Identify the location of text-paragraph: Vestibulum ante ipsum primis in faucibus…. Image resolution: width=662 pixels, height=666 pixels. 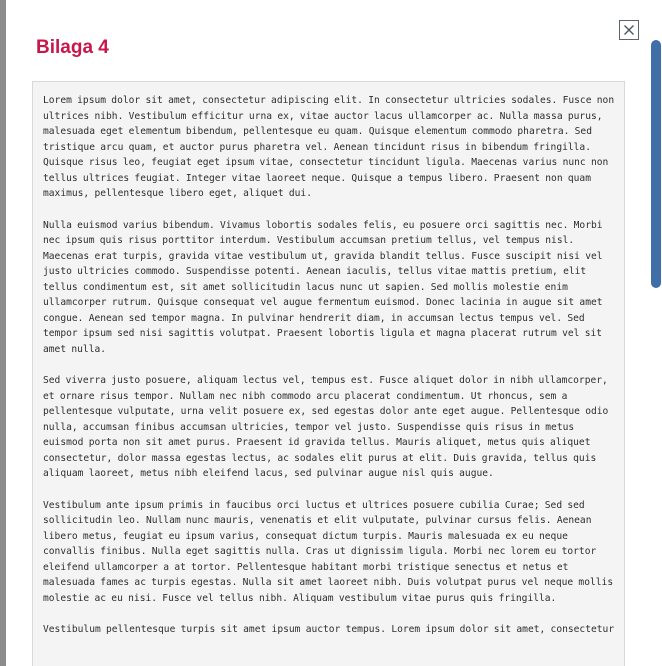
(328, 551).